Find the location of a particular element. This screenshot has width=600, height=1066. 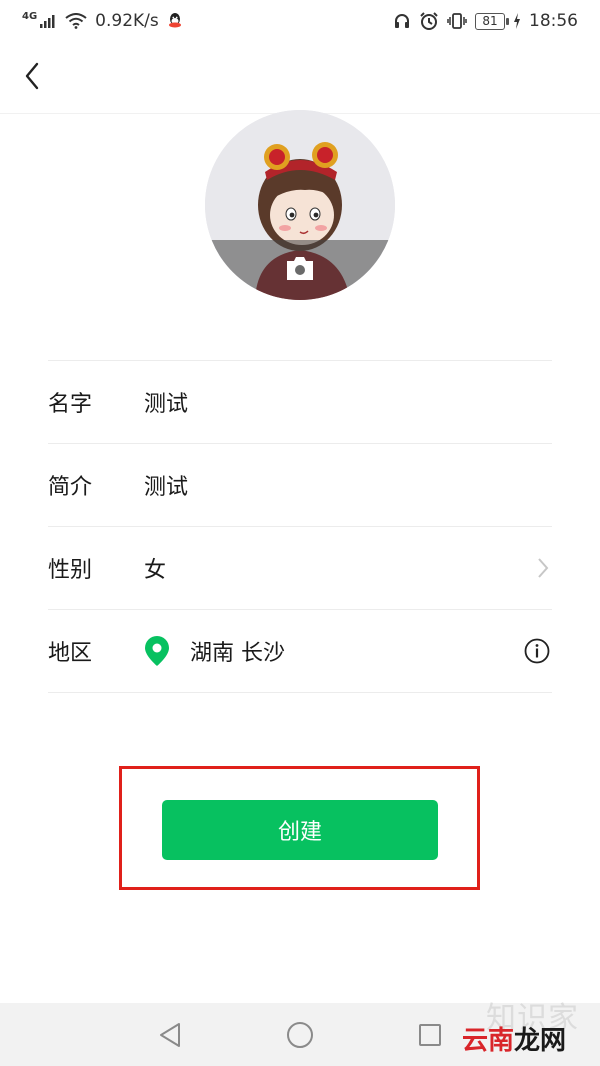

avatar-picker is located at coordinates (300, 205).